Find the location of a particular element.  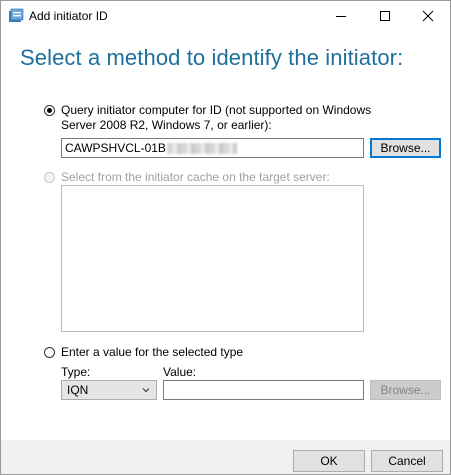

close-button is located at coordinates (428, 16).